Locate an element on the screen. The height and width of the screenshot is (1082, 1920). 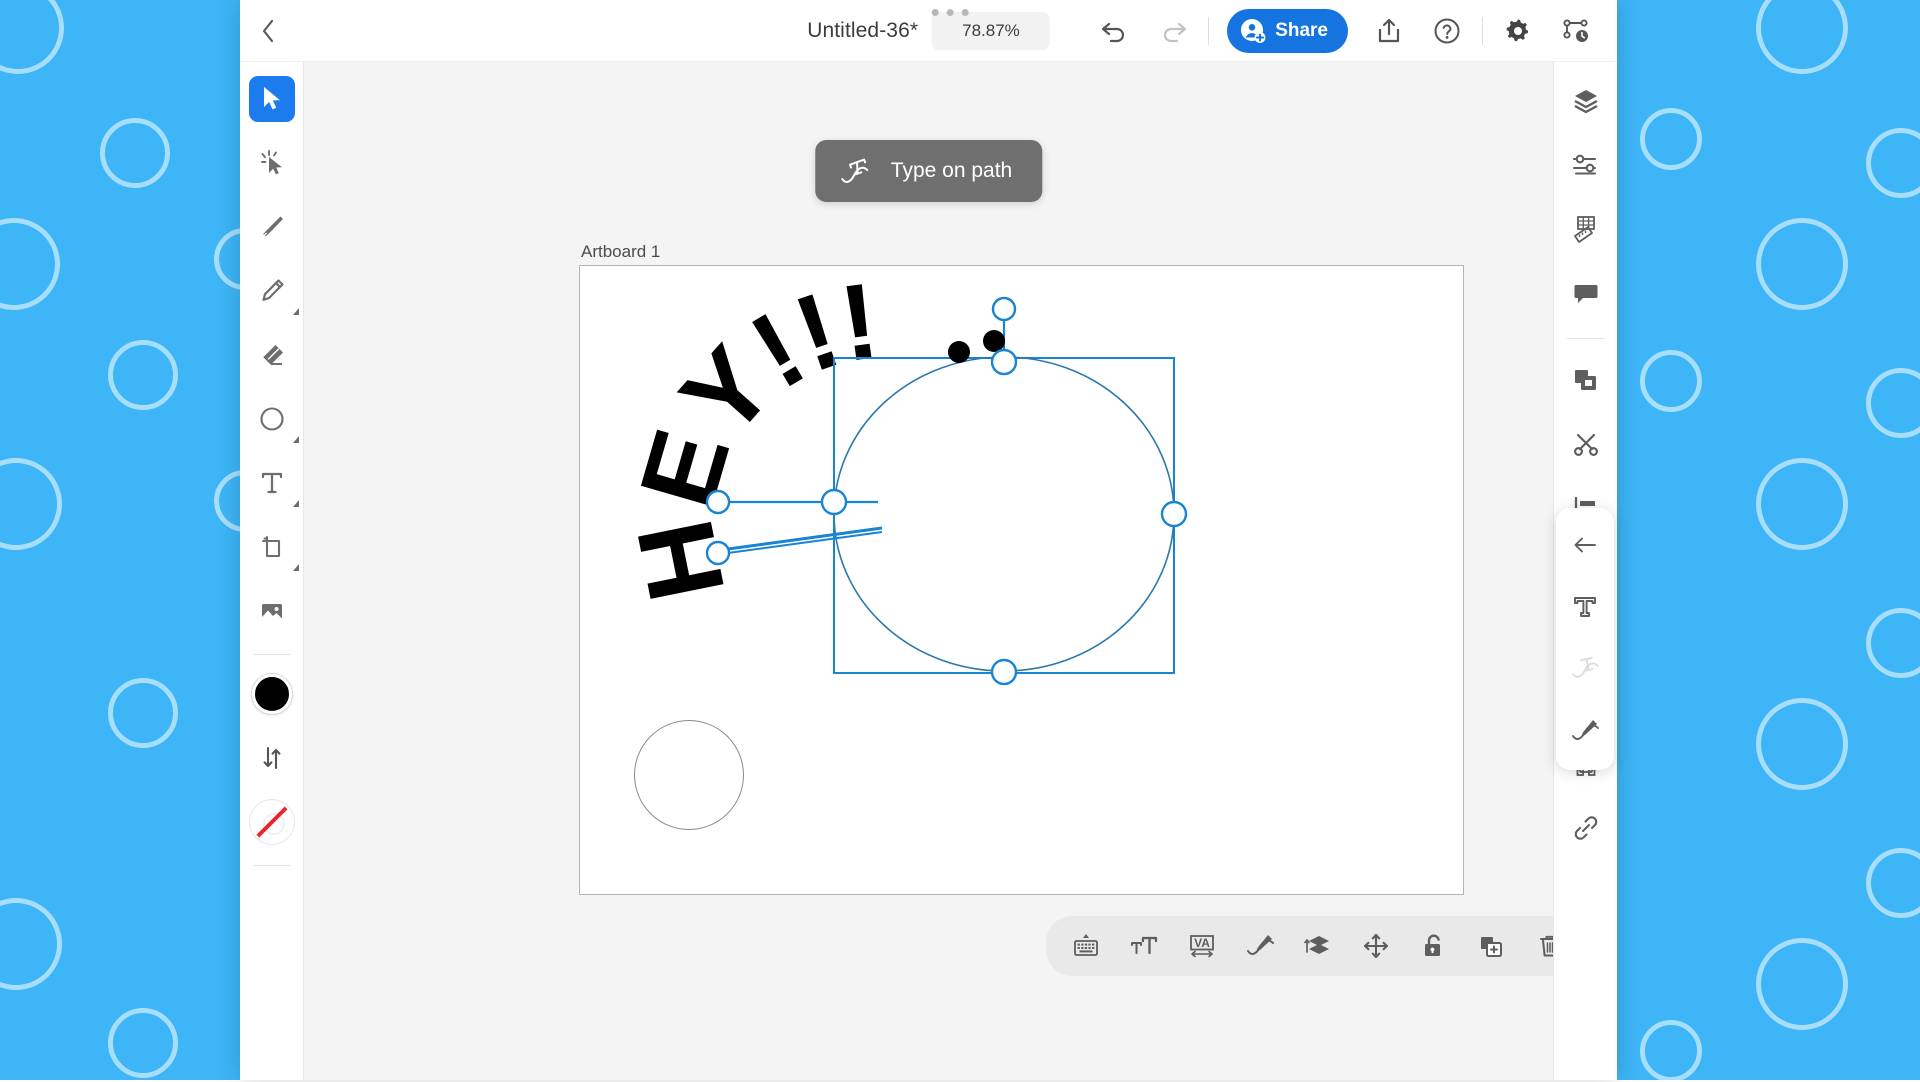
sidebar-item-layers is located at coordinates (1586, 101).